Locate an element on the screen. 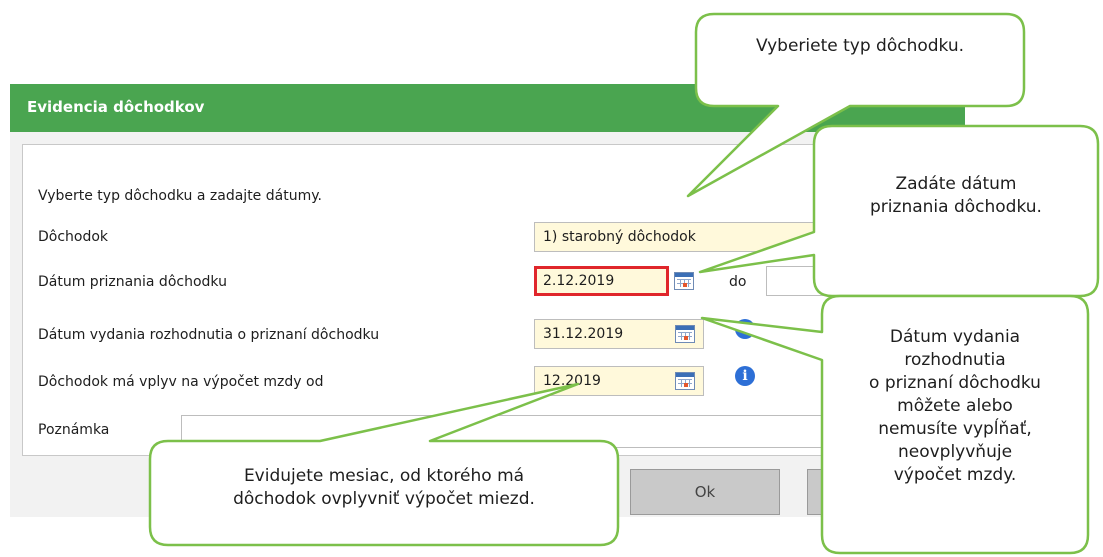  callout-grant-line: Zadáte dátum is located at coordinates (956, 184).